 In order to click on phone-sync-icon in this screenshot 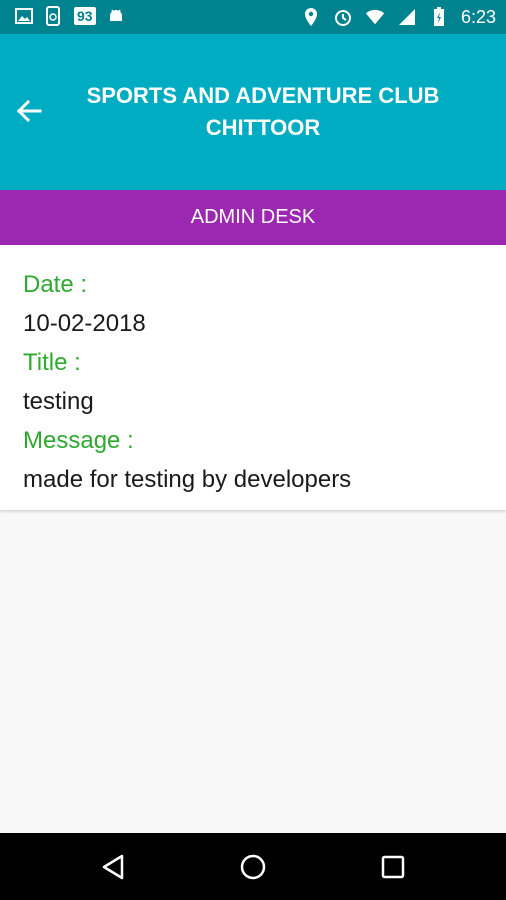, I will do `click(54, 16)`.